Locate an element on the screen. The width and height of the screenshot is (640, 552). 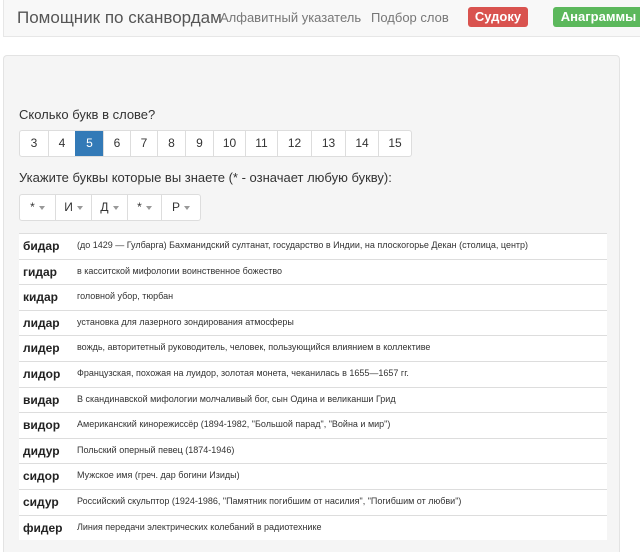
letter-value: И is located at coordinates (68, 207).